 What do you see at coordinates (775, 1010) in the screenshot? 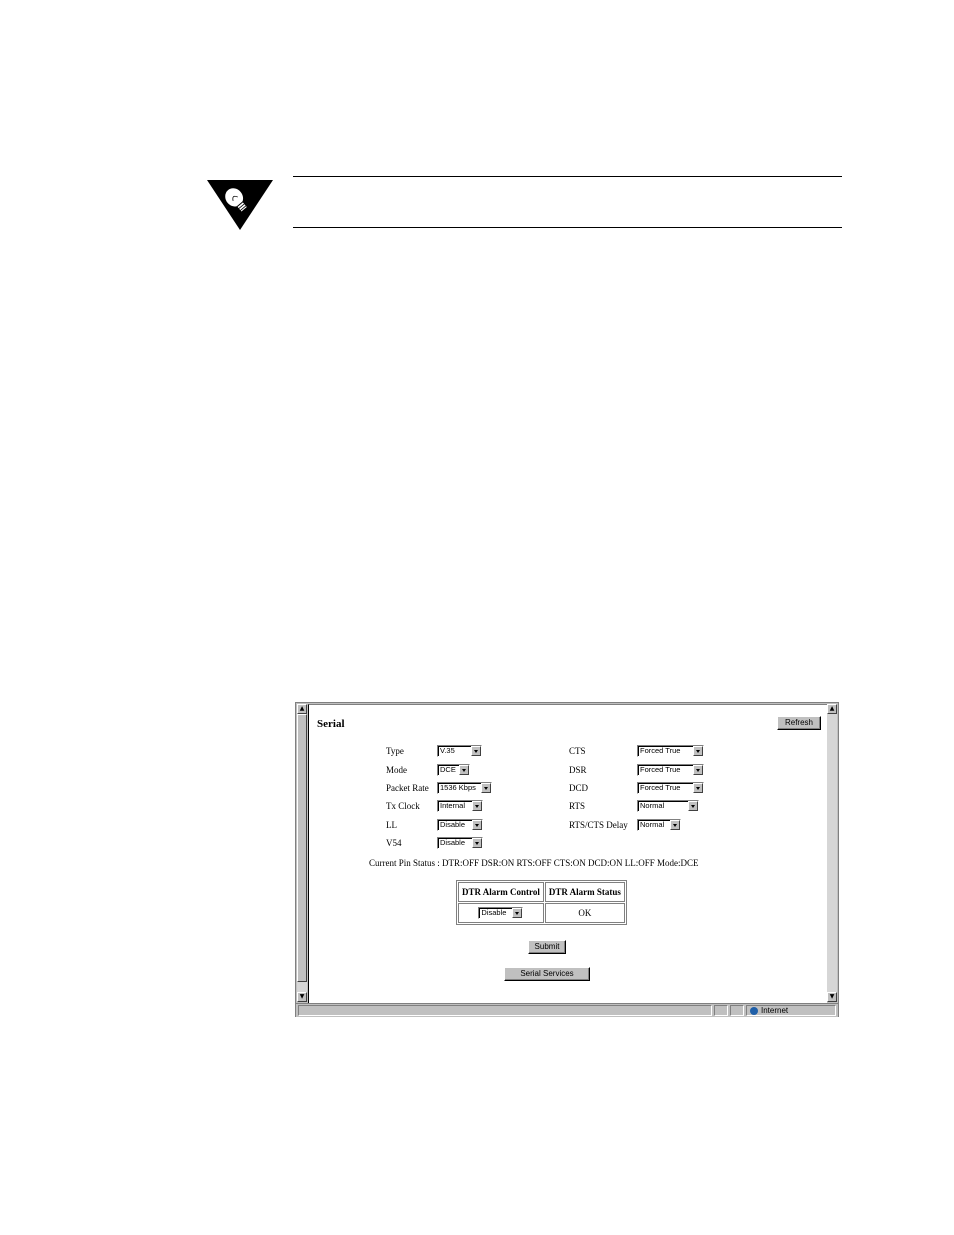
I see `security-zone-label: Internet` at bounding box center [775, 1010].